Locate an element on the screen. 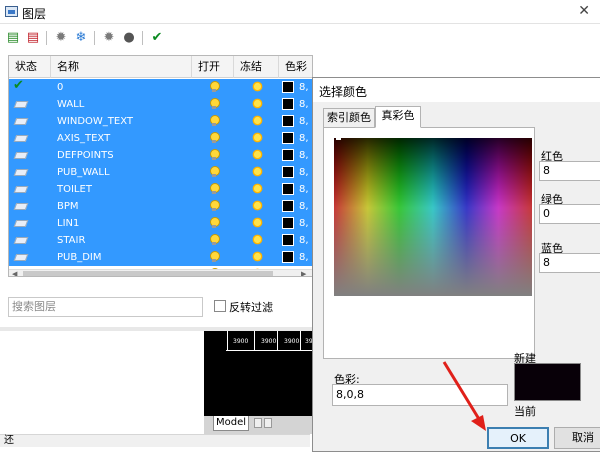 This screenshot has width=600, height=452. table-row: LIN1 8, is located at coordinates (160, 223).